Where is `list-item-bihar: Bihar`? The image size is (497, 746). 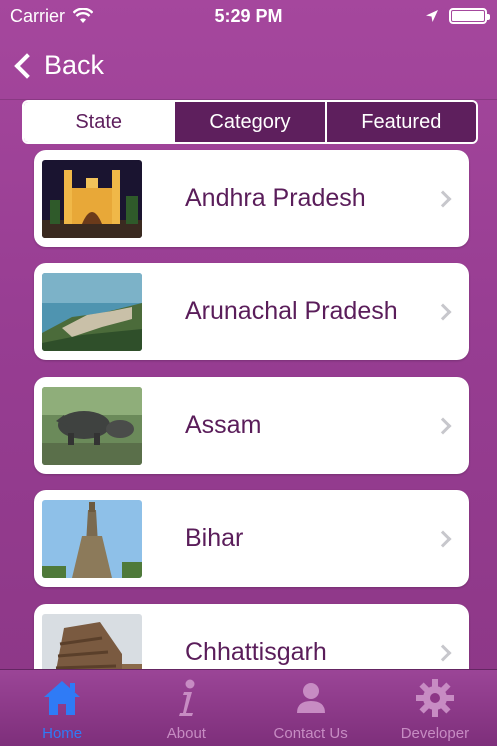 list-item-bihar: Bihar is located at coordinates (251, 538).